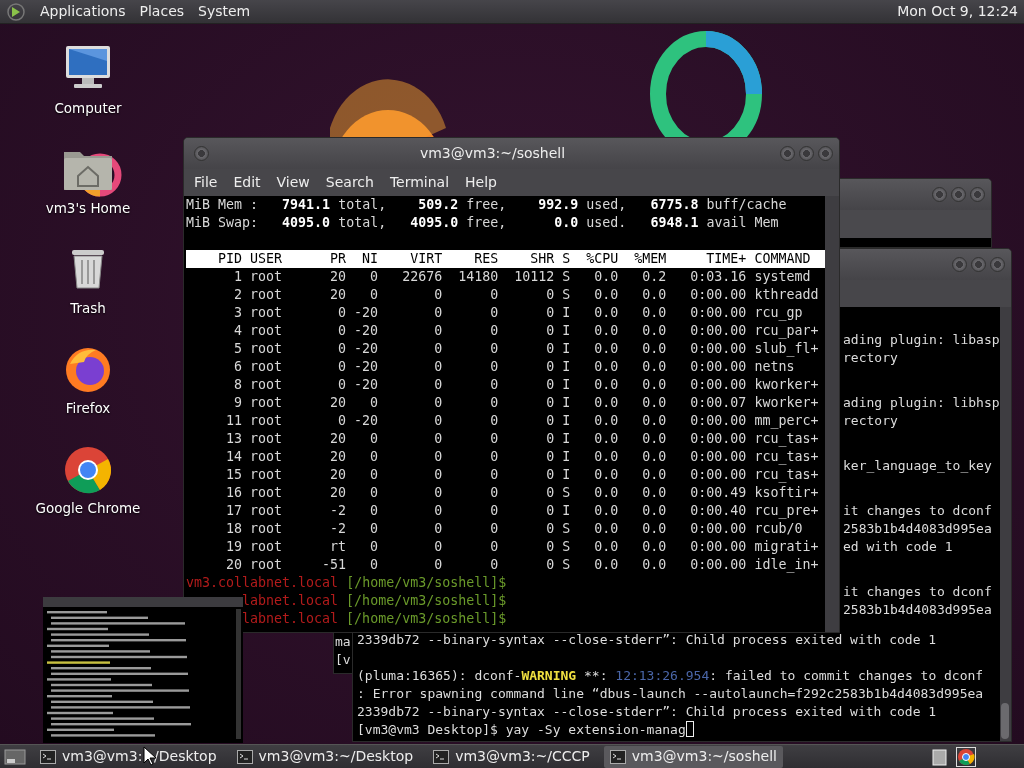 The height and width of the screenshot is (768, 1024). Describe the element at coordinates (514, 529) in the screenshot. I see `process-line: 18 root -2 0 0 0 0 S 0.0 0.0 0:00.00 rcub/0` at that location.